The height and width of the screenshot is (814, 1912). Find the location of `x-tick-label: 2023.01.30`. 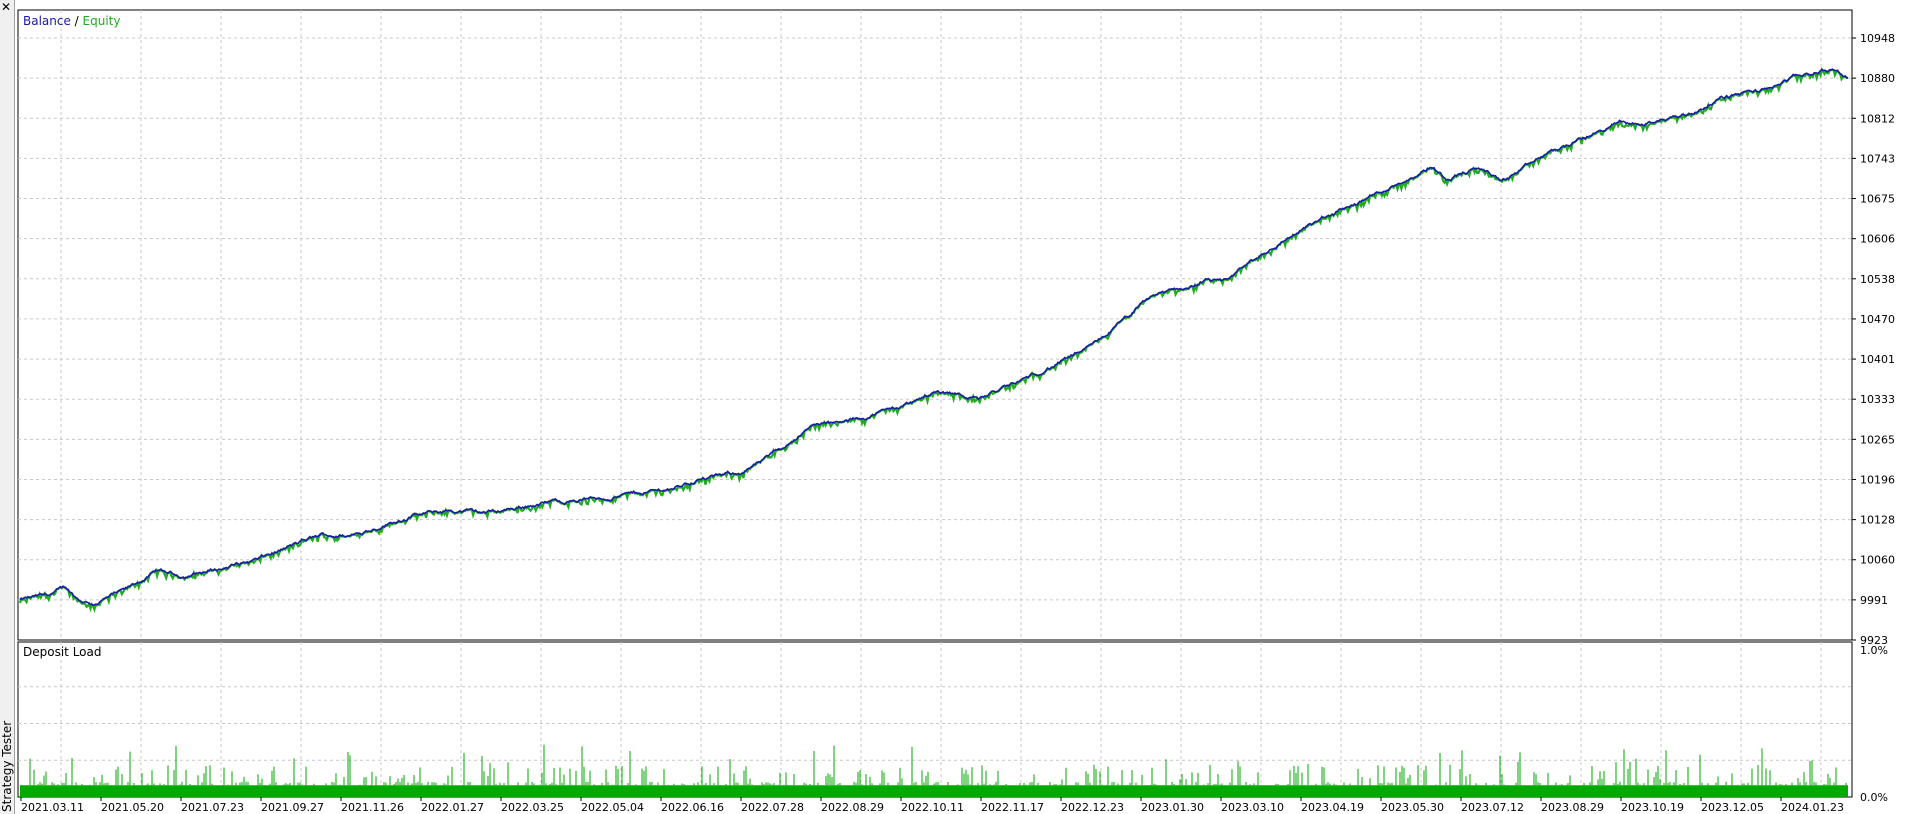

x-tick-label: 2023.01.30 is located at coordinates (1172, 807).